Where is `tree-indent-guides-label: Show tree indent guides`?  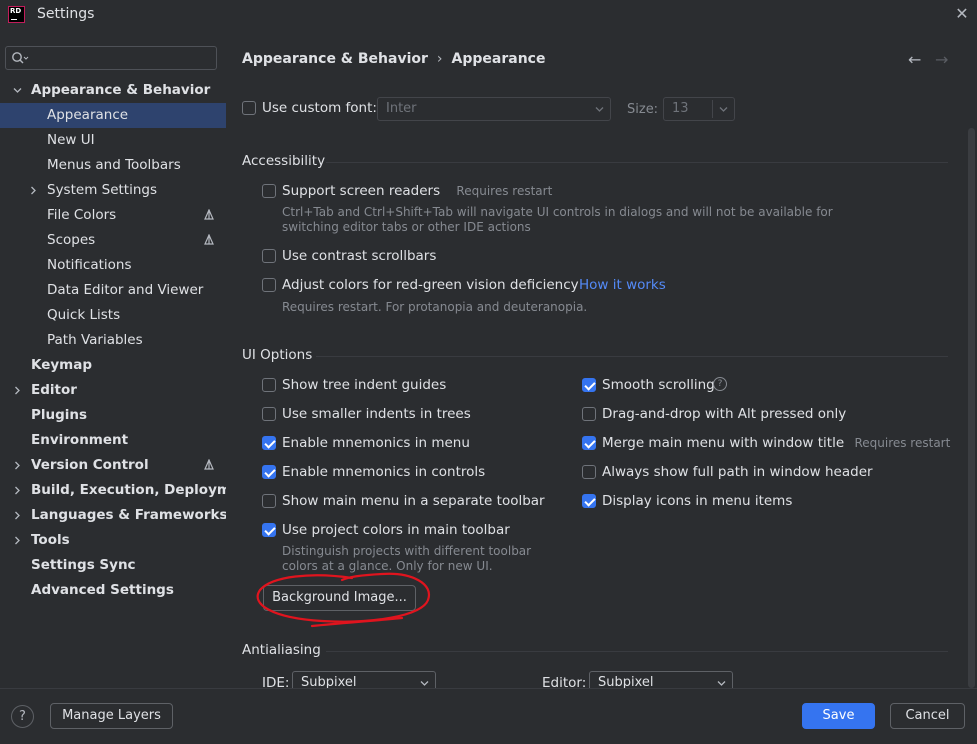
tree-indent-guides-label: Show tree indent guides is located at coordinates (364, 385).